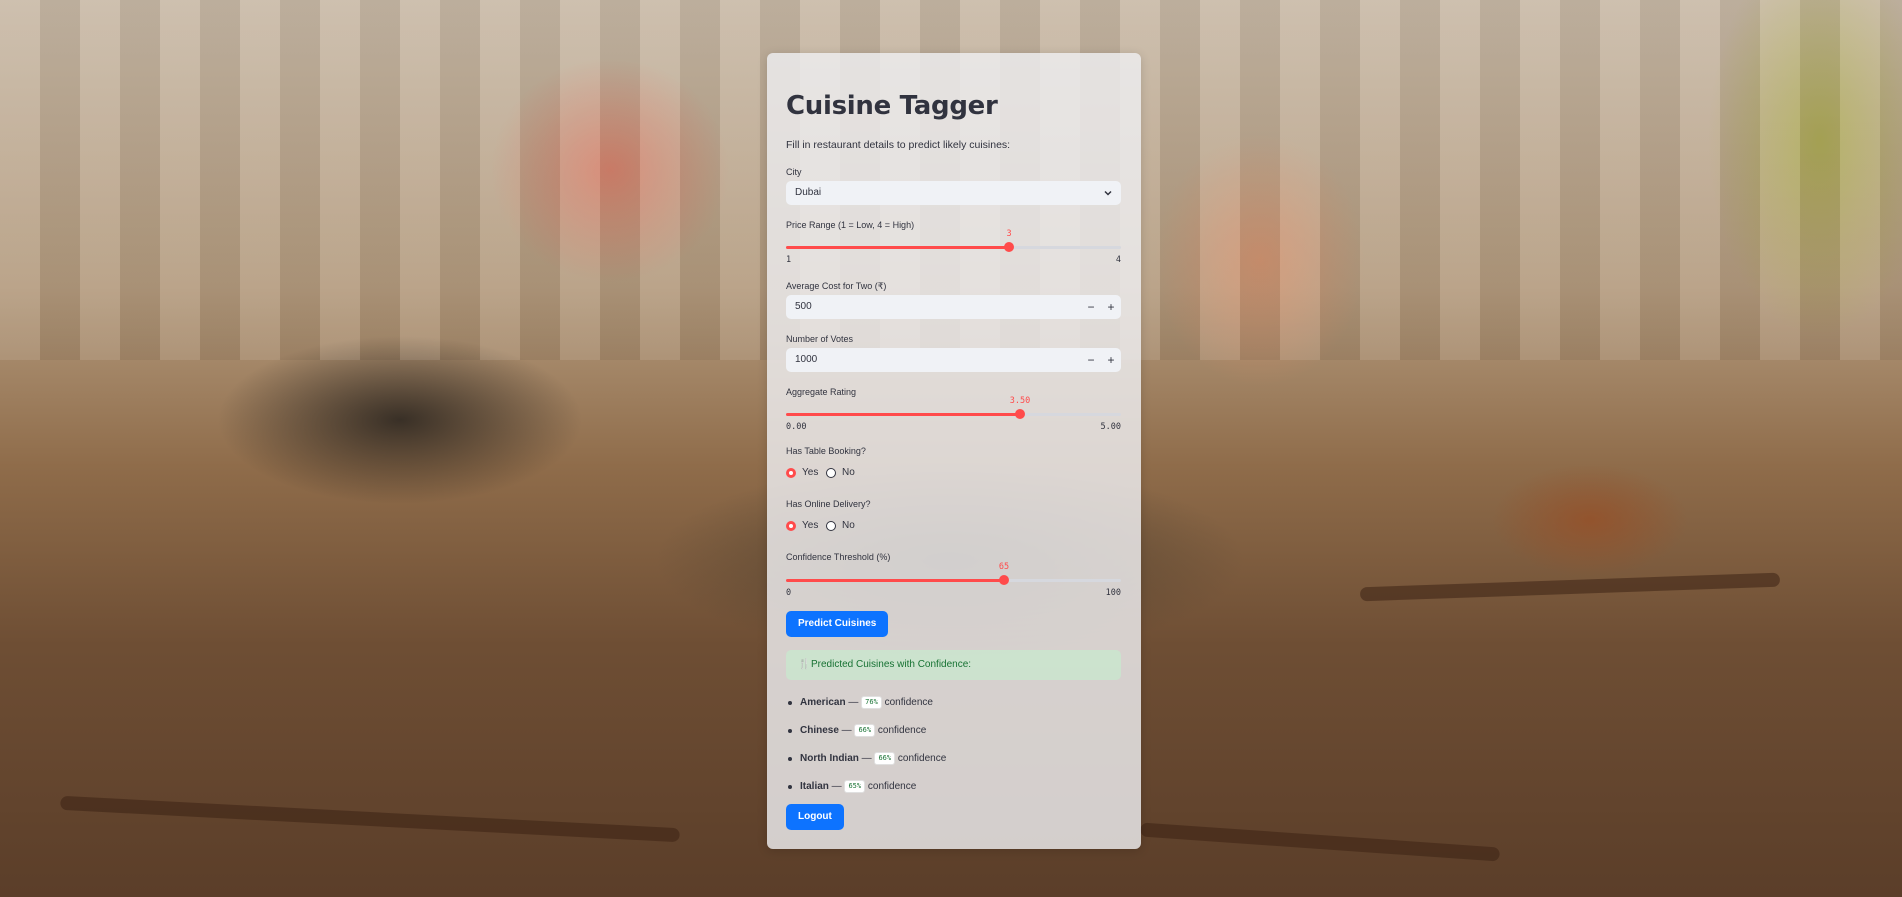 This screenshot has height=897, width=1902. I want to click on predict-cuisines-button: Predict Cuisines, so click(837, 624).